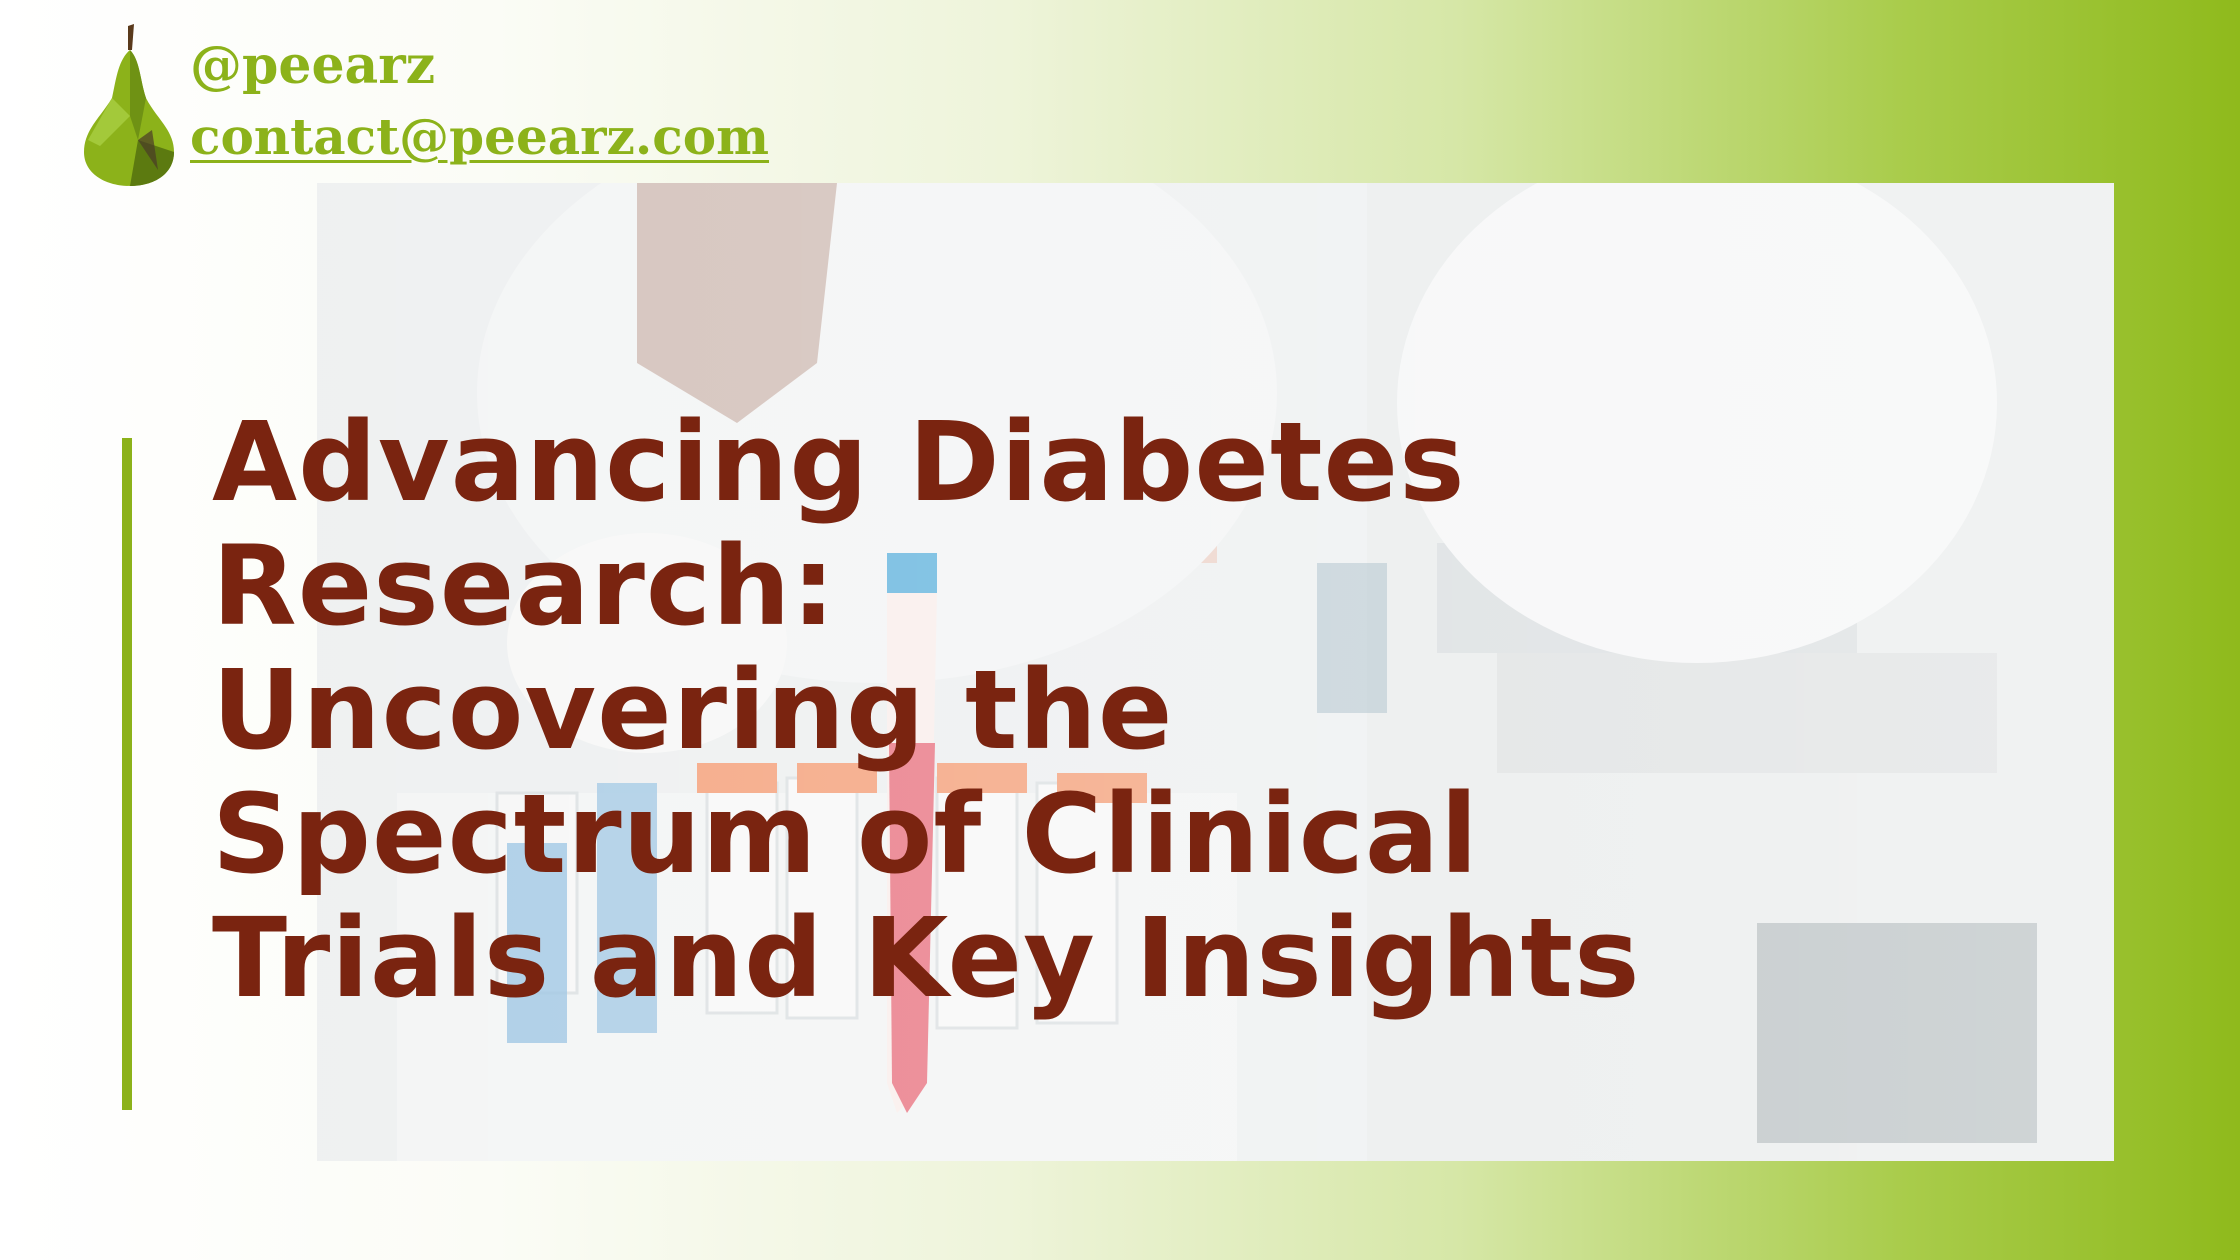  I want to click on contact-email-link: contact@peearz.com, so click(479, 137).